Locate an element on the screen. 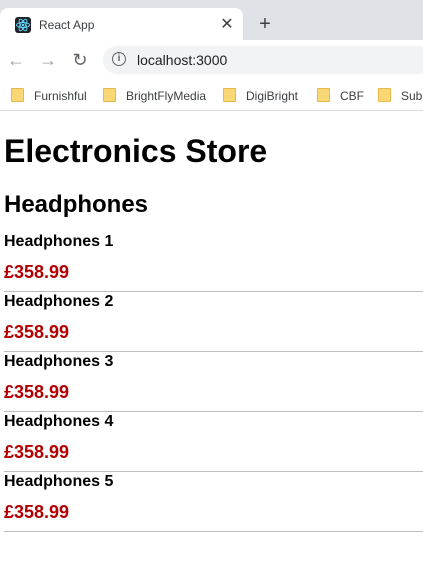 The width and height of the screenshot is (423, 562). product-item: Headphones 2 £358.99 is located at coordinates (213, 322).